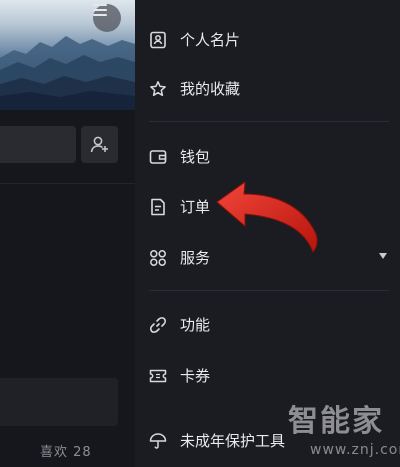 The image size is (400, 467). Describe the element at coordinates (67, 55) in the screenshot. I see `profile-cover-image` at that location.